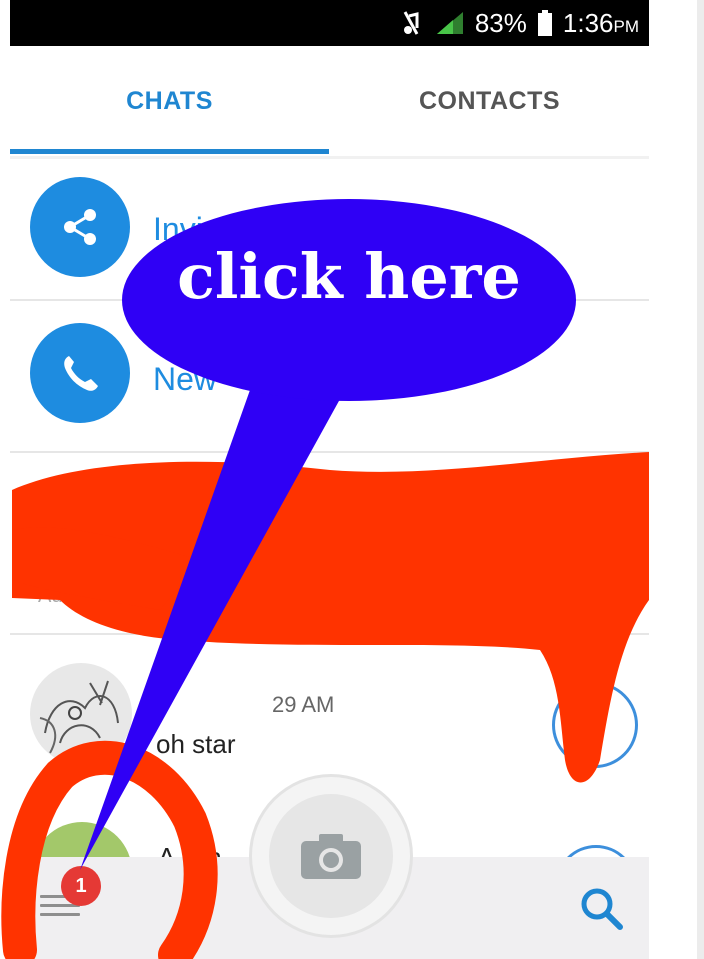 The height and width of the screenshot is (959, 704). I want to click on signal-icon, so click(449, 23).